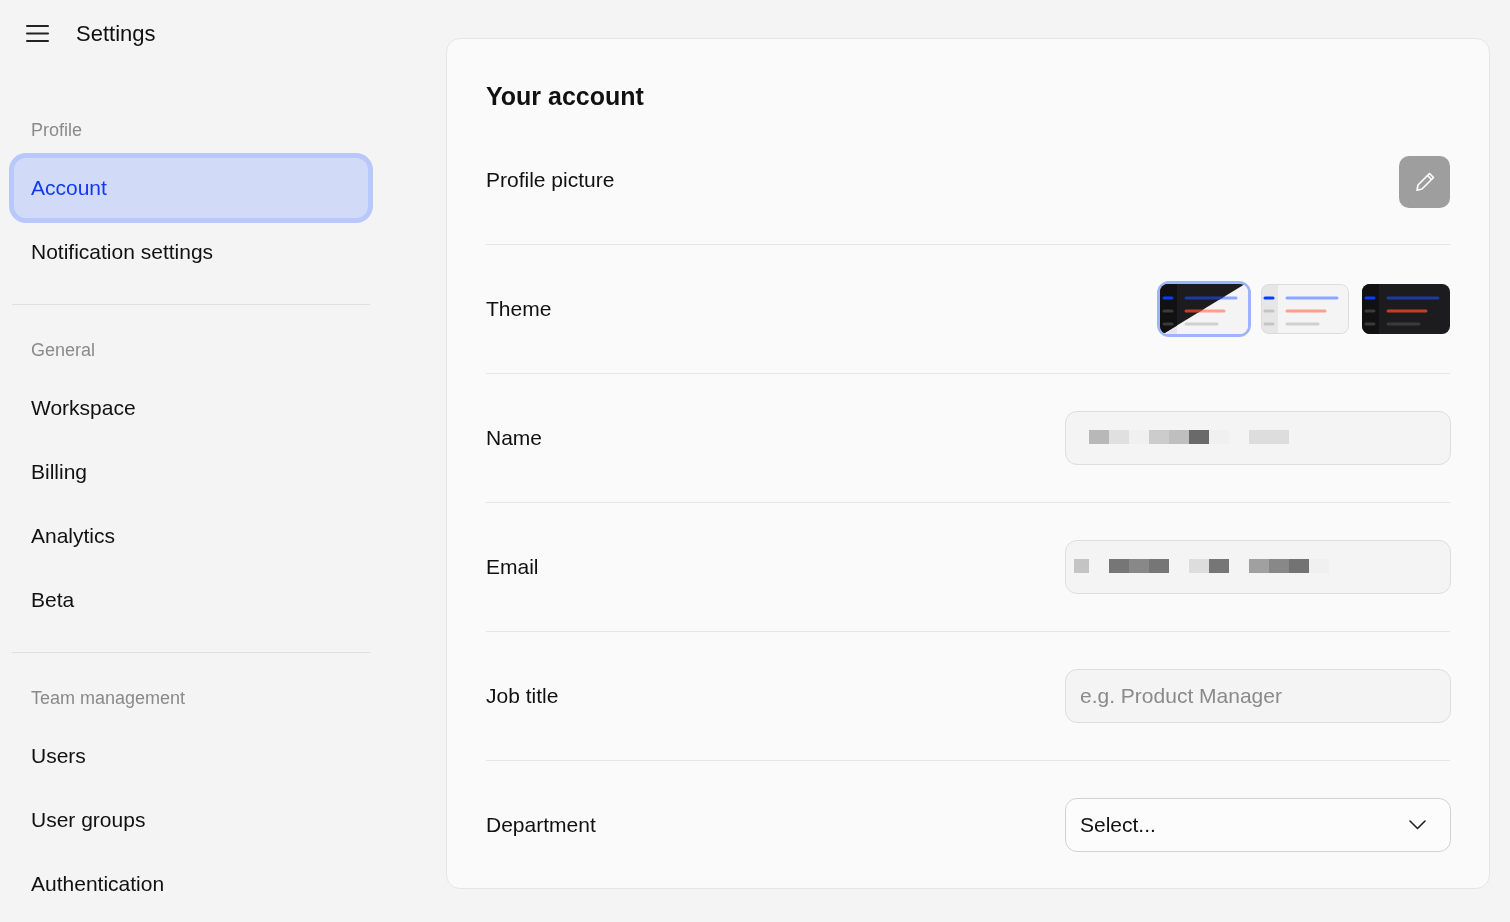  Describe the element at coordinates (541, 825) in the screenshot. I see `field-label: Department` at that location.